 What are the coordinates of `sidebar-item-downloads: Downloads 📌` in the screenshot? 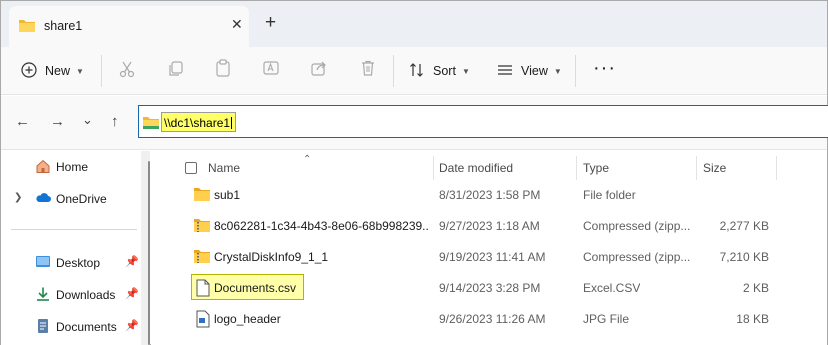 It's located at (73, 294).